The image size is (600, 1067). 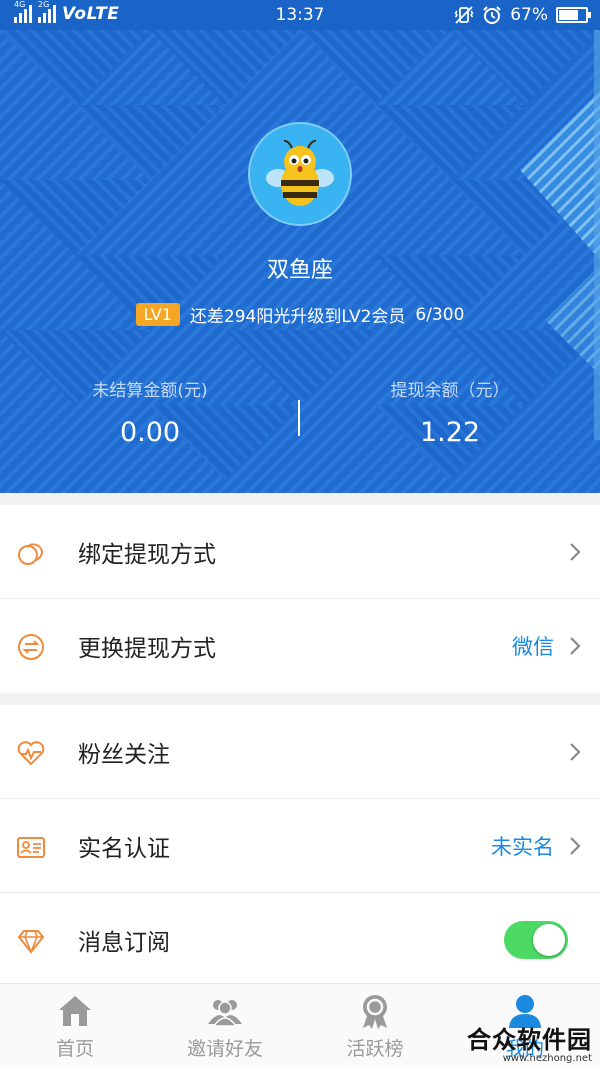 I want to click on user-avatar, so click(x=300, y=174).